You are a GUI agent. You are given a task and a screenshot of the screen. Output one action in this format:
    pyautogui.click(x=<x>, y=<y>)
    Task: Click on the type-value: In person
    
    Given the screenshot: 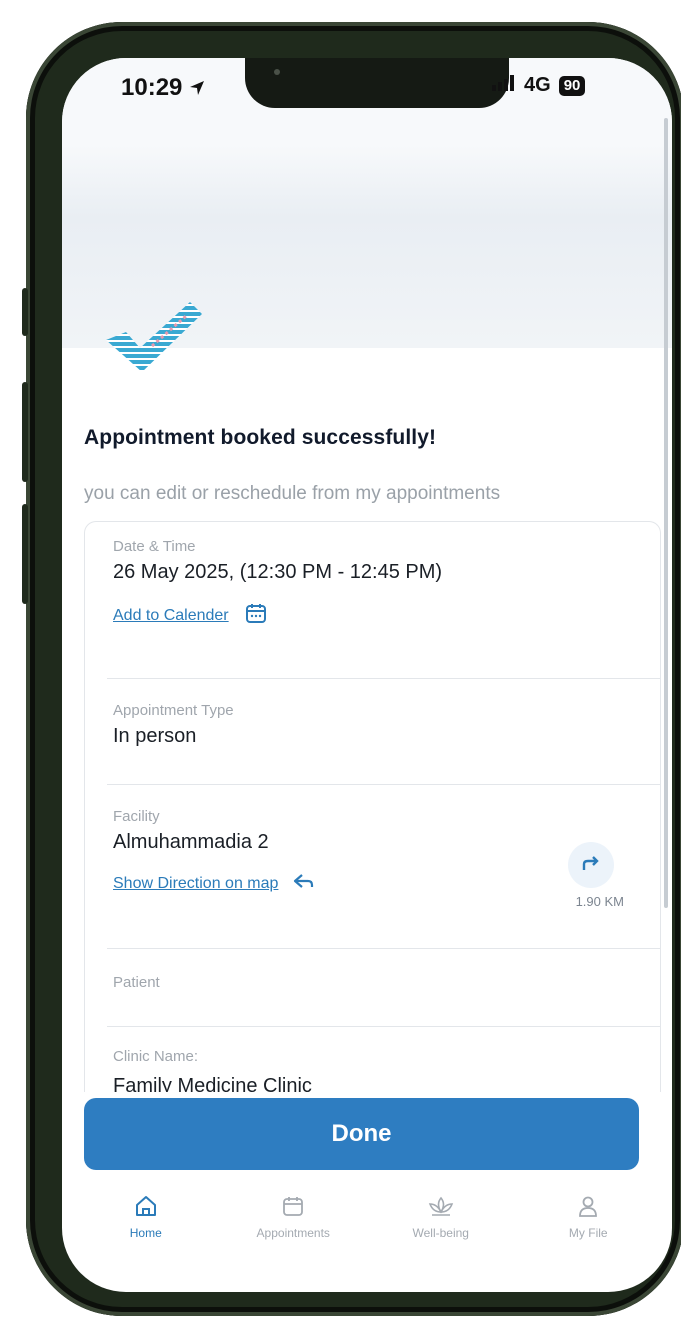 What is the action you would take?
    pyautogui.click(x=155, y=736)
    